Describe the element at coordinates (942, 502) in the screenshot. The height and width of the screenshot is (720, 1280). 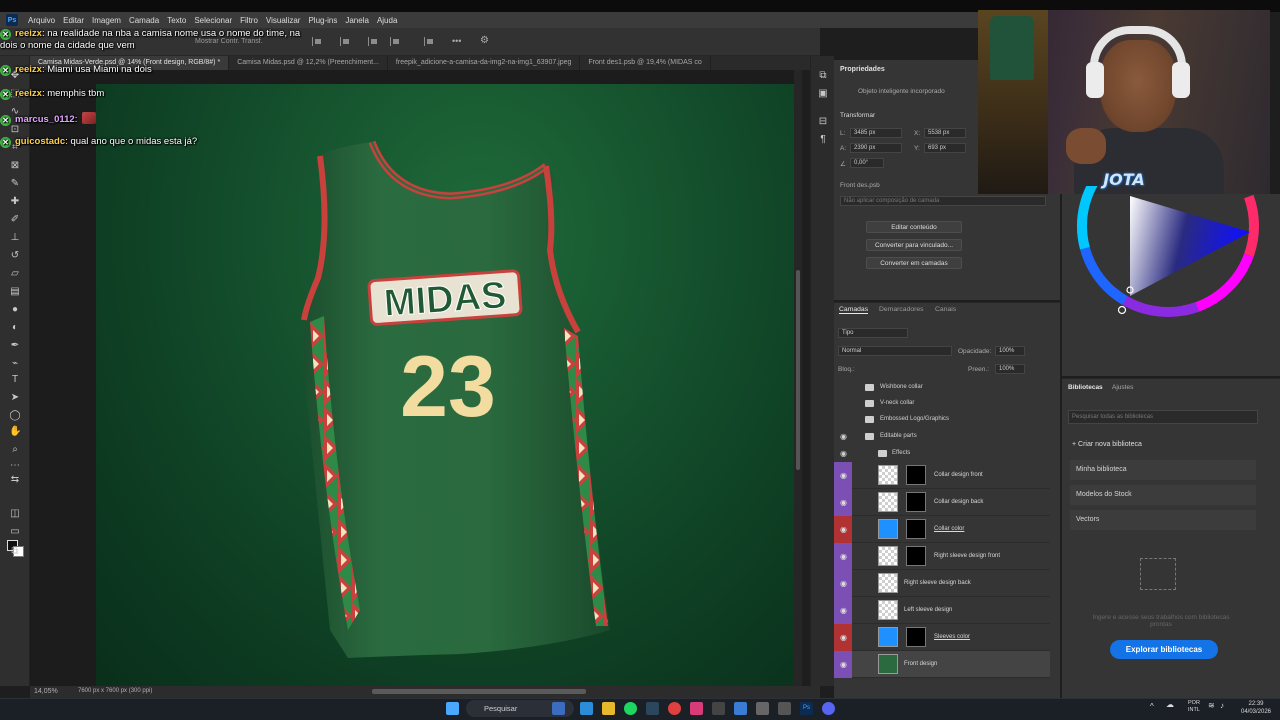
I see `layer-row: ◉ Collar design back` at that location.